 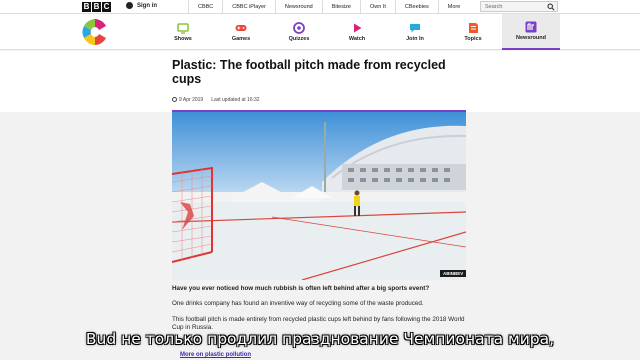 What do you see at coordinates (340, 7) in the screenshot?
I see `nav-link-bitesize: Bitesize` at bounding box center [340, 7].